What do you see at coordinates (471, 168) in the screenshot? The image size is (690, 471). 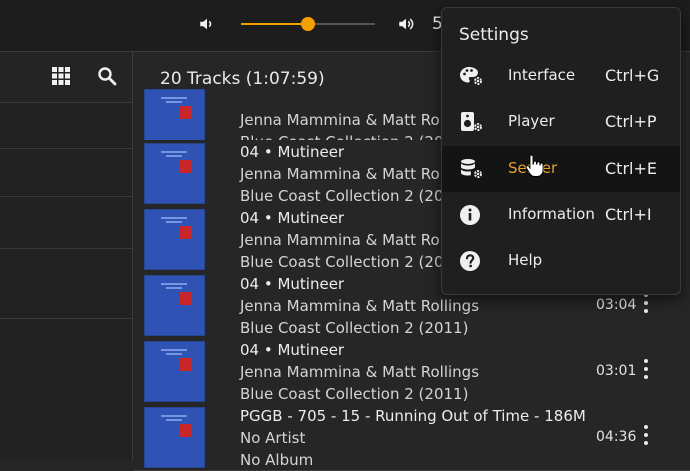 I see `database-gear-icon` at bounding box center [471, 168].